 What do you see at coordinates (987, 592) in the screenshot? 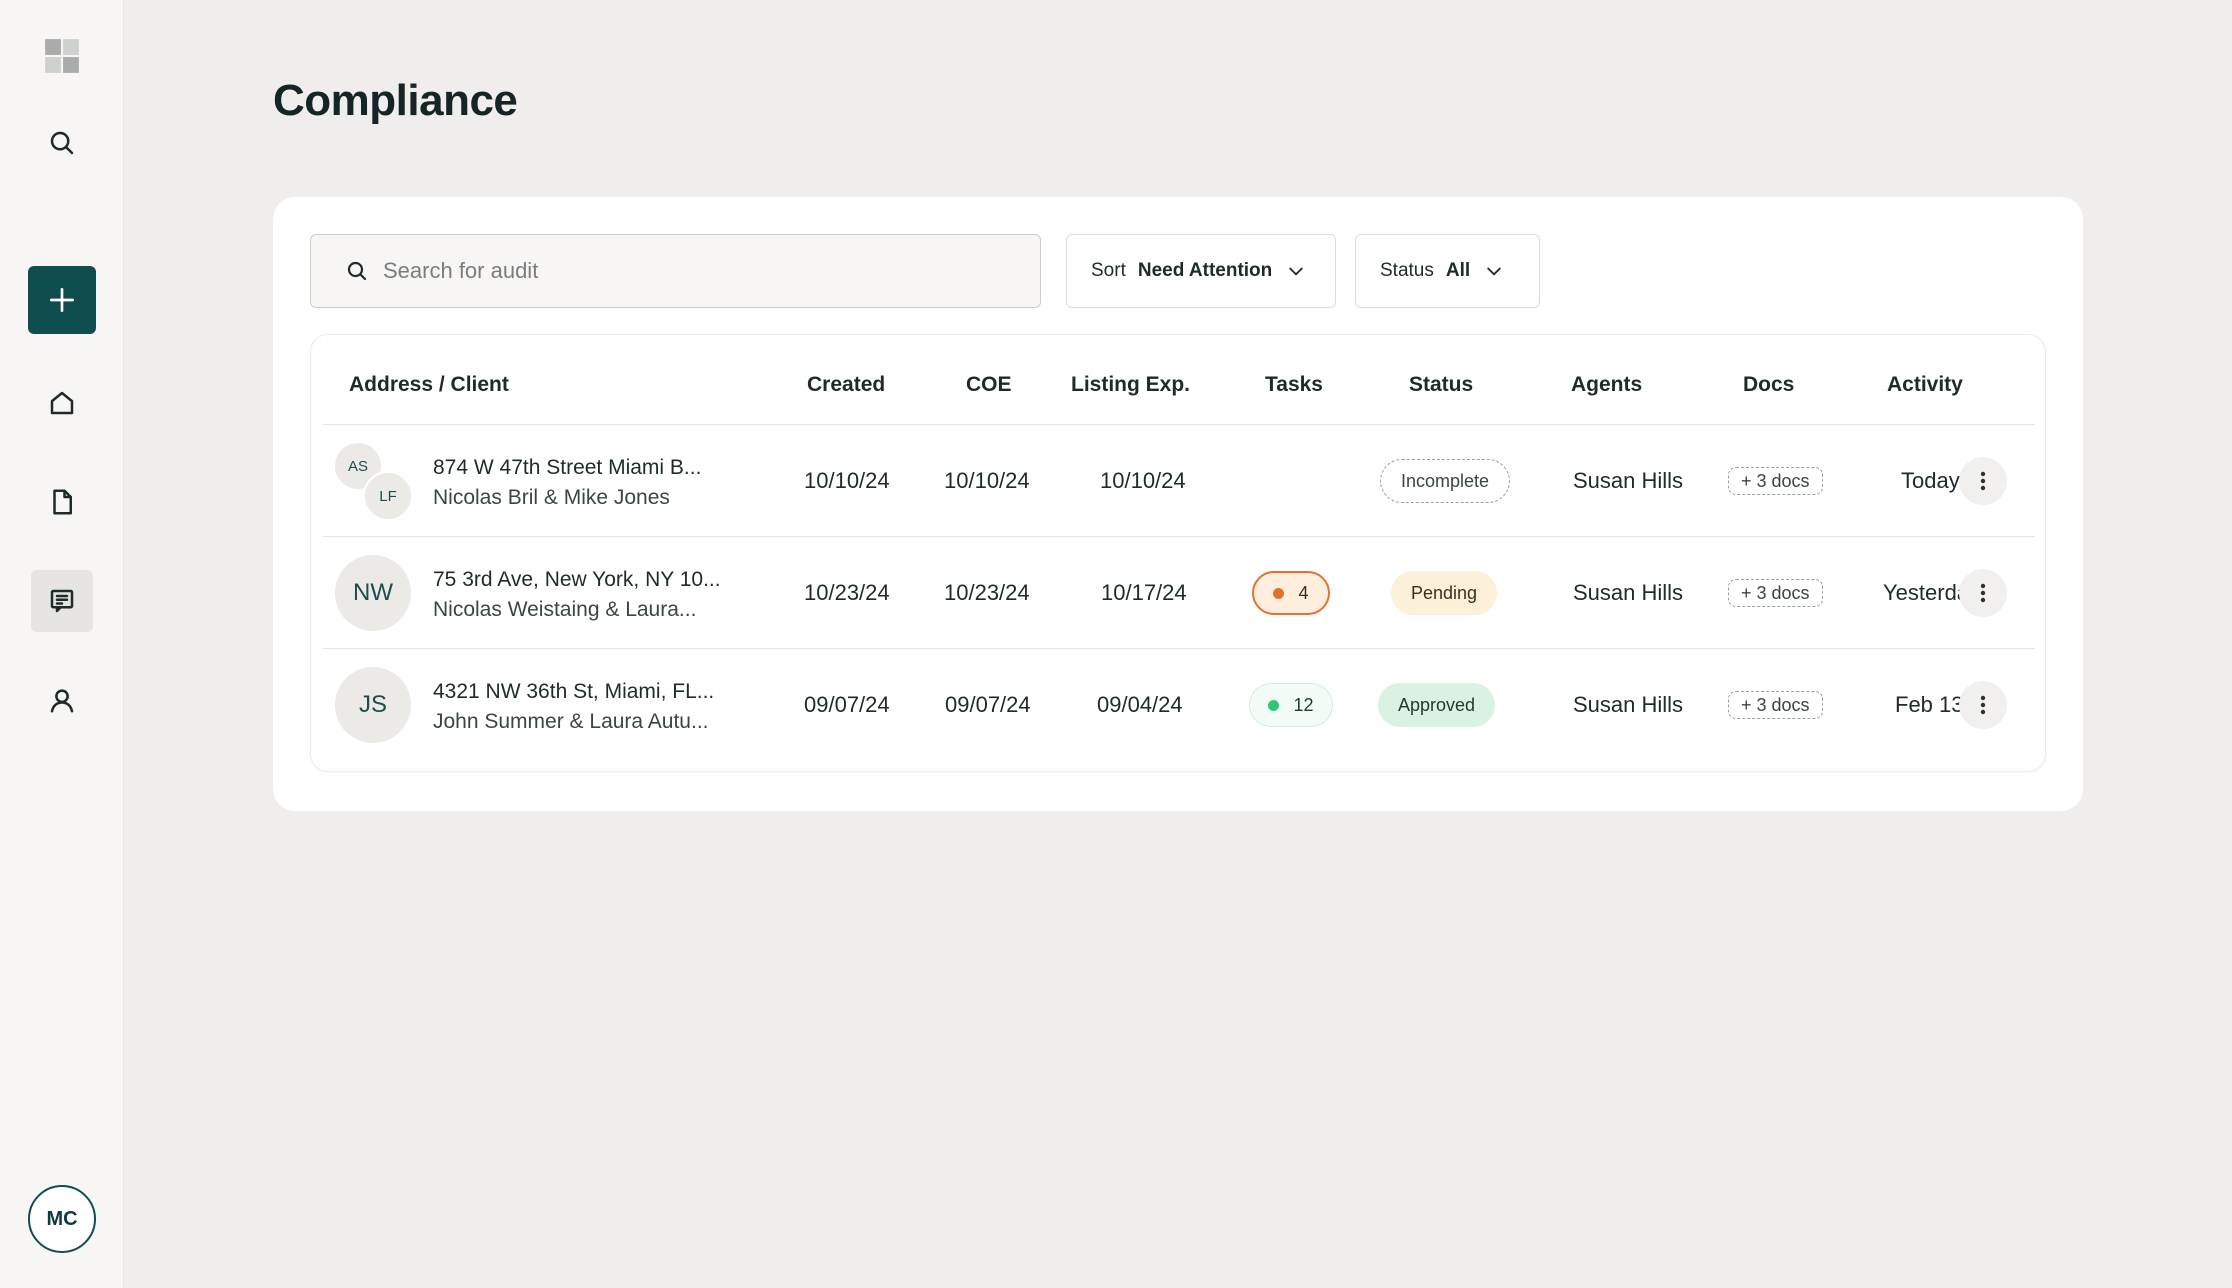
I see `coe-date: 10/23/24` at bounding box center [987, 592].